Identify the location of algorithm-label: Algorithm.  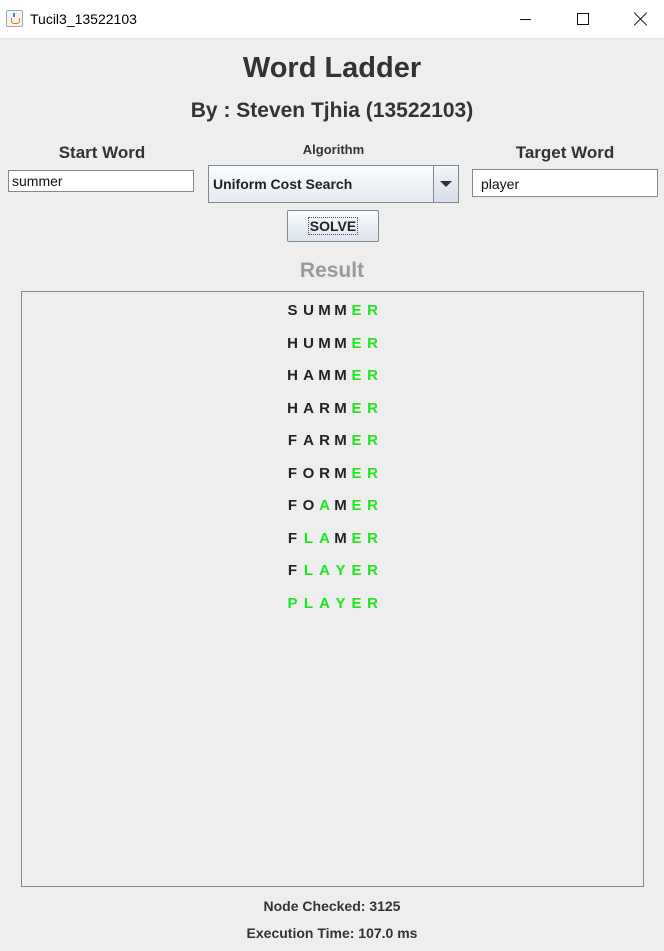
(333, 149).